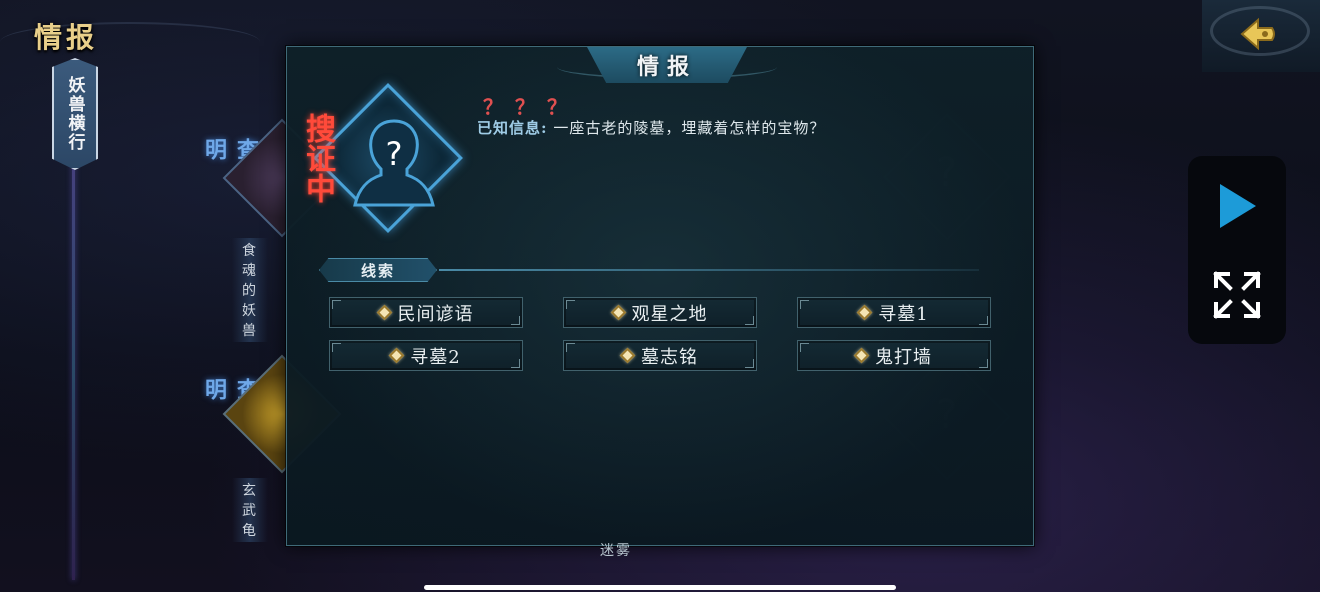 Image resolution: width=1320 pixels, height=592 pixels. I want to click on clue-label: 观星之地, so click(669, 314).